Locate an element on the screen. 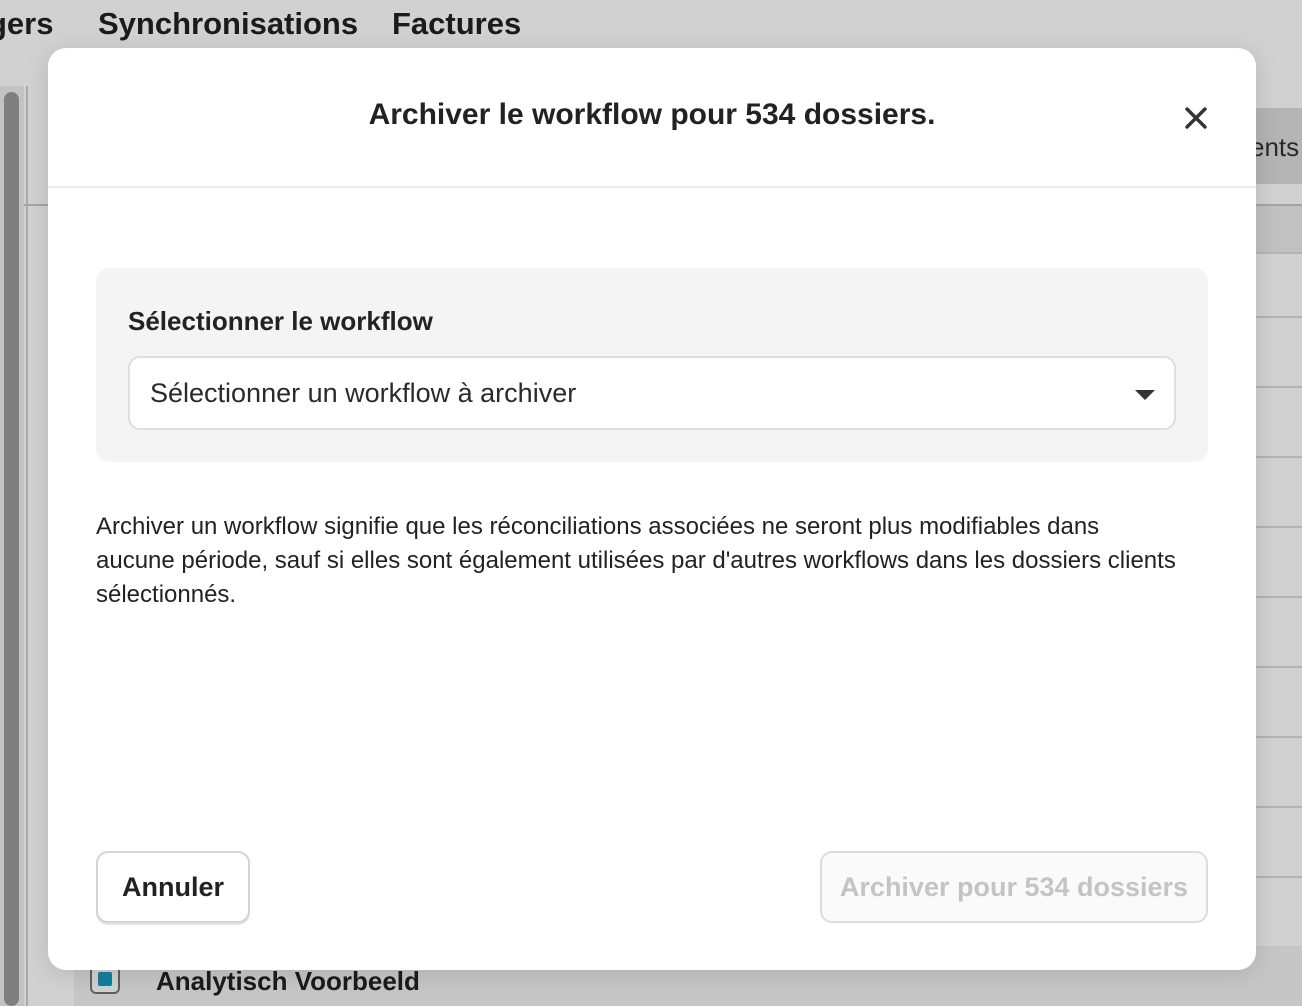 This screenshot has width=1302, height=1006. workflow-select: Sélectionner un workflow à archiver is located at coordinates (652, 393).